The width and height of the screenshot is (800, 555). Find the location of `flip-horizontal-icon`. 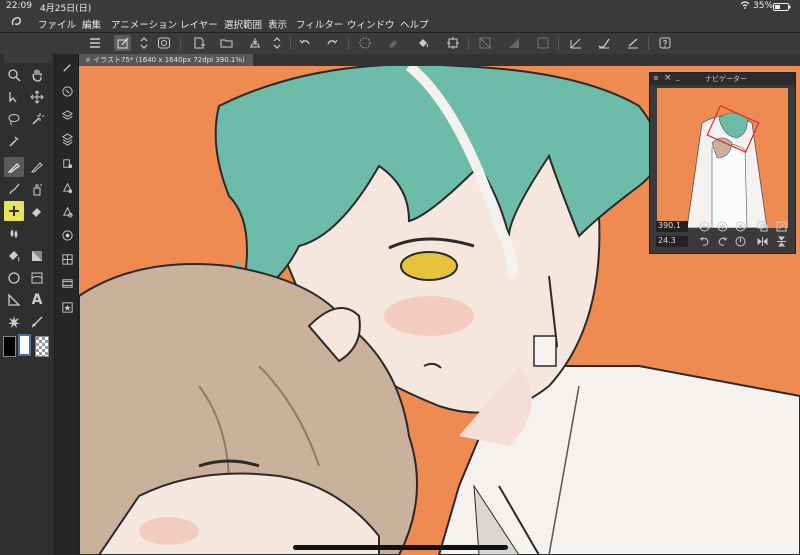

flip-horizontal-icon is located at coordinates (762, 241).